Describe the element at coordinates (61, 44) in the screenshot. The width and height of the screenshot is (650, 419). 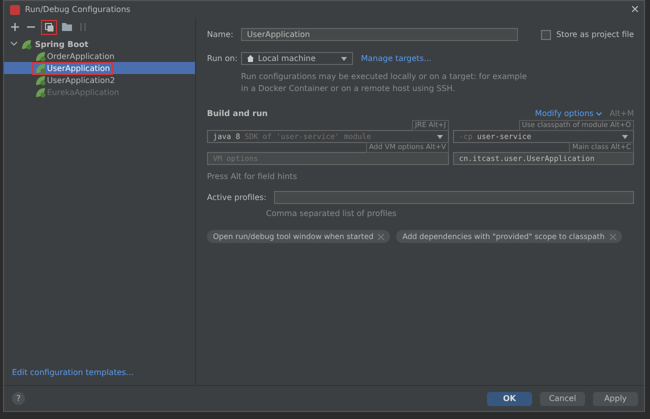
I see `tree-group-label: Spring Boot` at that location.